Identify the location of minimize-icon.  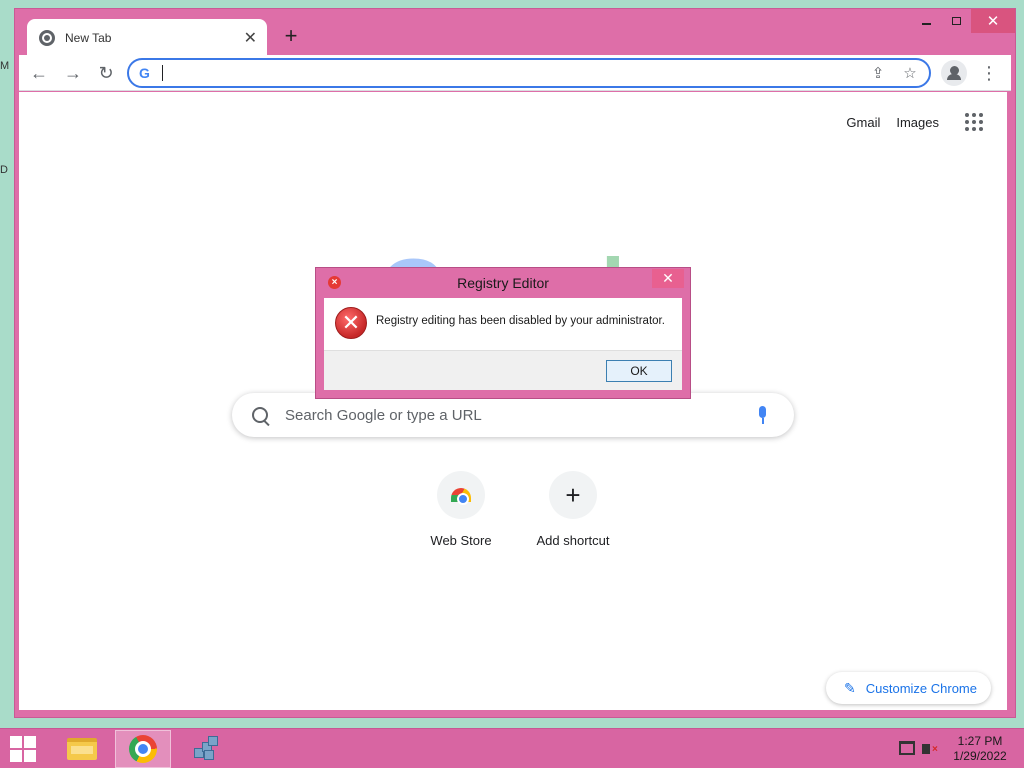
(926, 24).